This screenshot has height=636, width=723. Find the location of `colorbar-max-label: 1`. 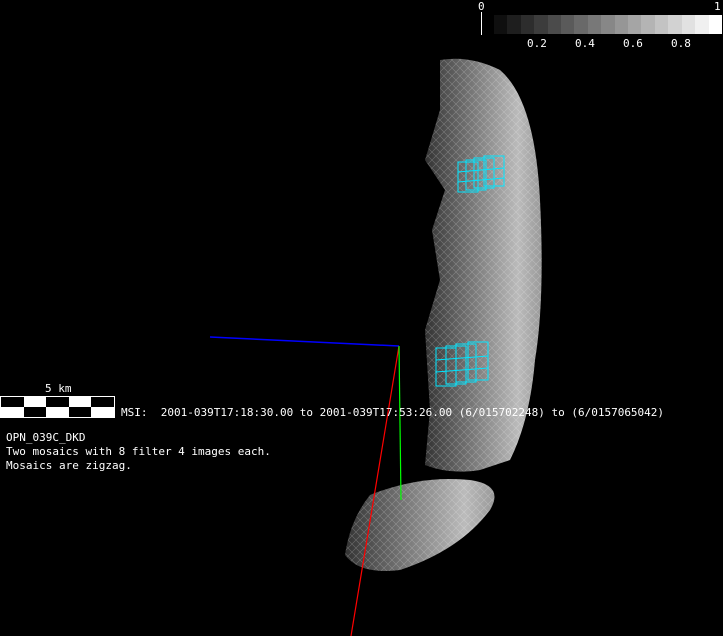

colorbar-max-label: 1 is located at coordinates (717, 6).